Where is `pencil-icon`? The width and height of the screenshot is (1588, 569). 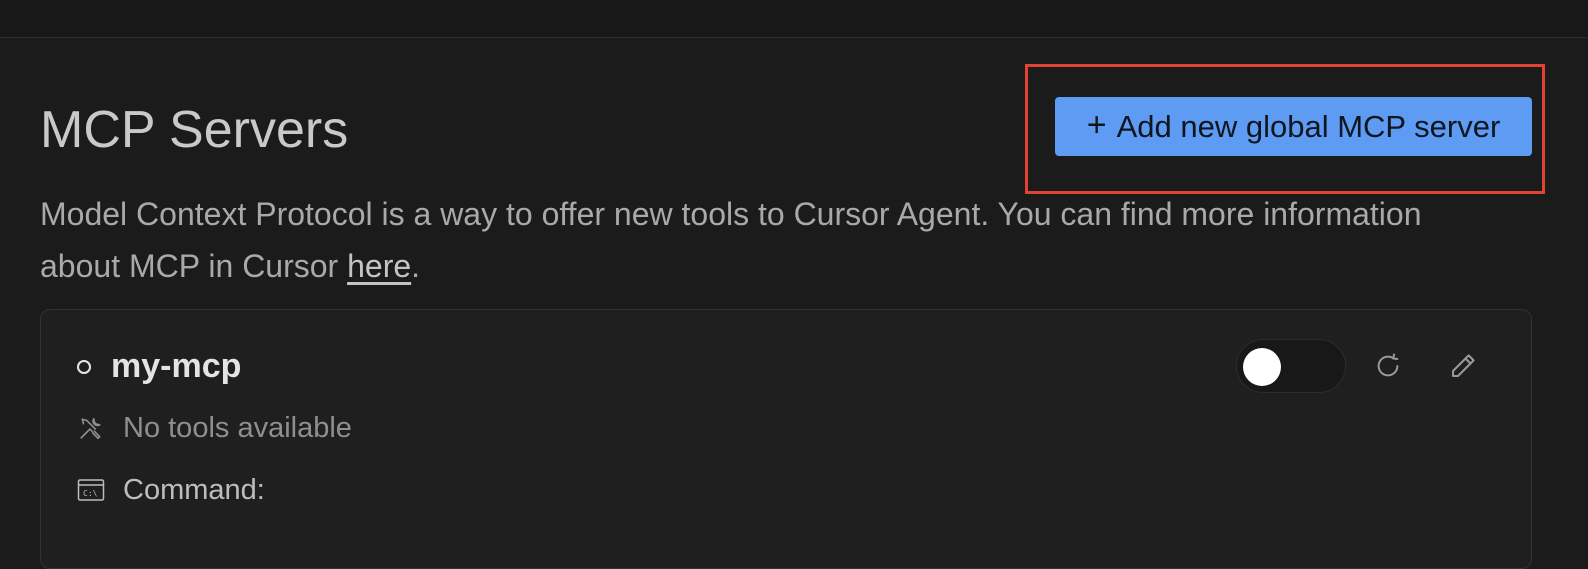 pencil-icon is located at coordinates (1463, 365).